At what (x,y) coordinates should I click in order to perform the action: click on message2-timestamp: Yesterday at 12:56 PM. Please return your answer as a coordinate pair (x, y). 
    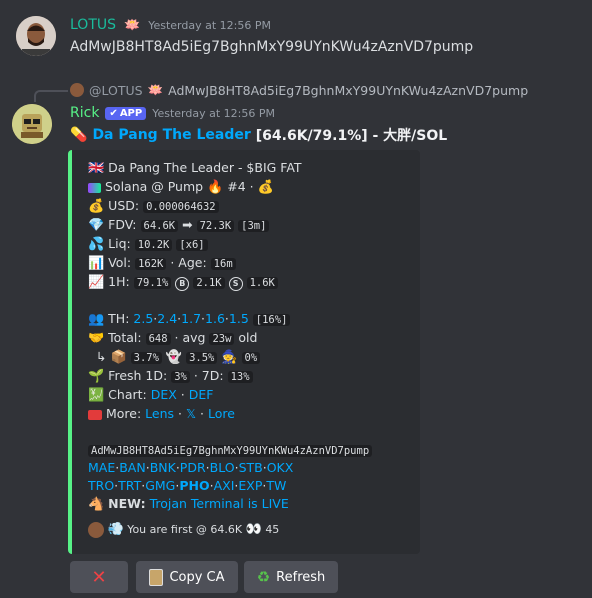
    Looking at the image, I should click on (213, 113).